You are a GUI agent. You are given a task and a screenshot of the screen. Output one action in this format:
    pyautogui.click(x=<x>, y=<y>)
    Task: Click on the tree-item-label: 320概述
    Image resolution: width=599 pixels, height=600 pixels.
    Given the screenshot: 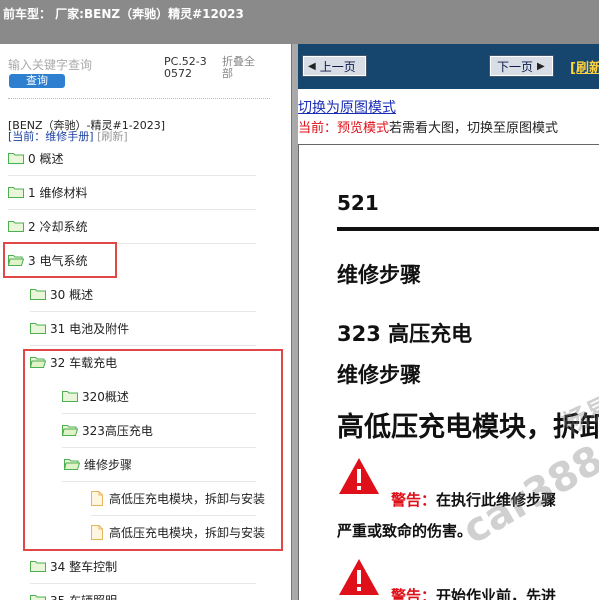 What is the action you would take?
    pyautogui.click(x=105, y=396)
    